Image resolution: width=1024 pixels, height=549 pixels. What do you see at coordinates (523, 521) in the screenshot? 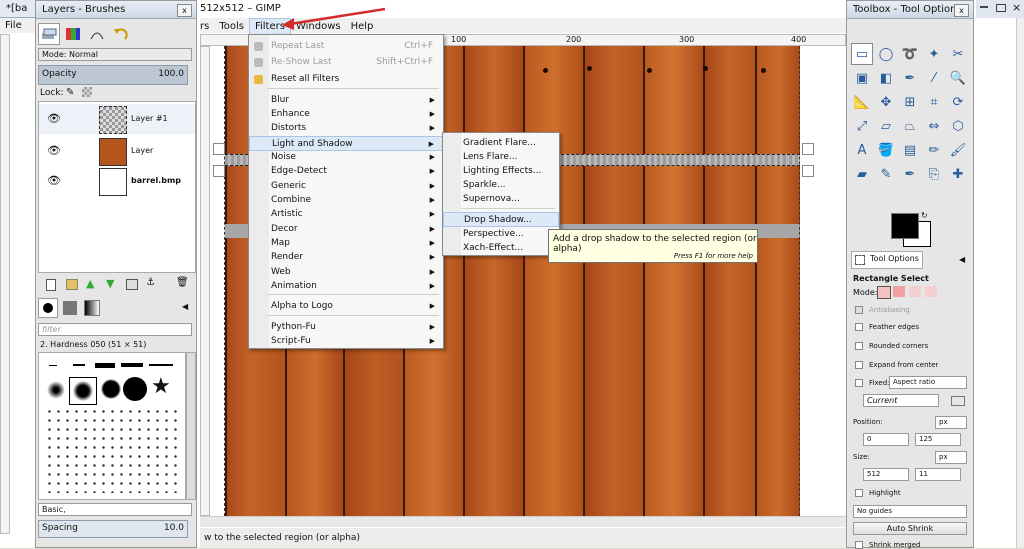
I see `horizontal-scrollbar` at bounding box center [523, 521].